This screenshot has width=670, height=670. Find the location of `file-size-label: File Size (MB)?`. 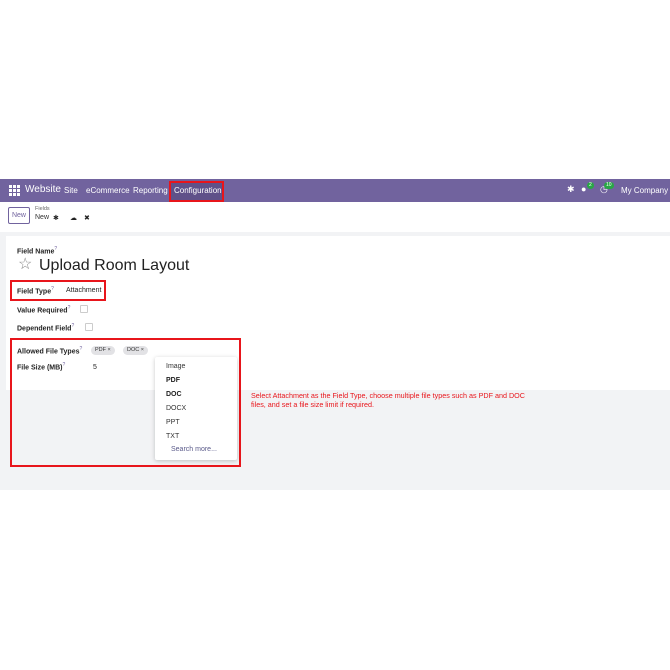

file-size-label: File Size (MB)? is located at coordinates (41, 367).